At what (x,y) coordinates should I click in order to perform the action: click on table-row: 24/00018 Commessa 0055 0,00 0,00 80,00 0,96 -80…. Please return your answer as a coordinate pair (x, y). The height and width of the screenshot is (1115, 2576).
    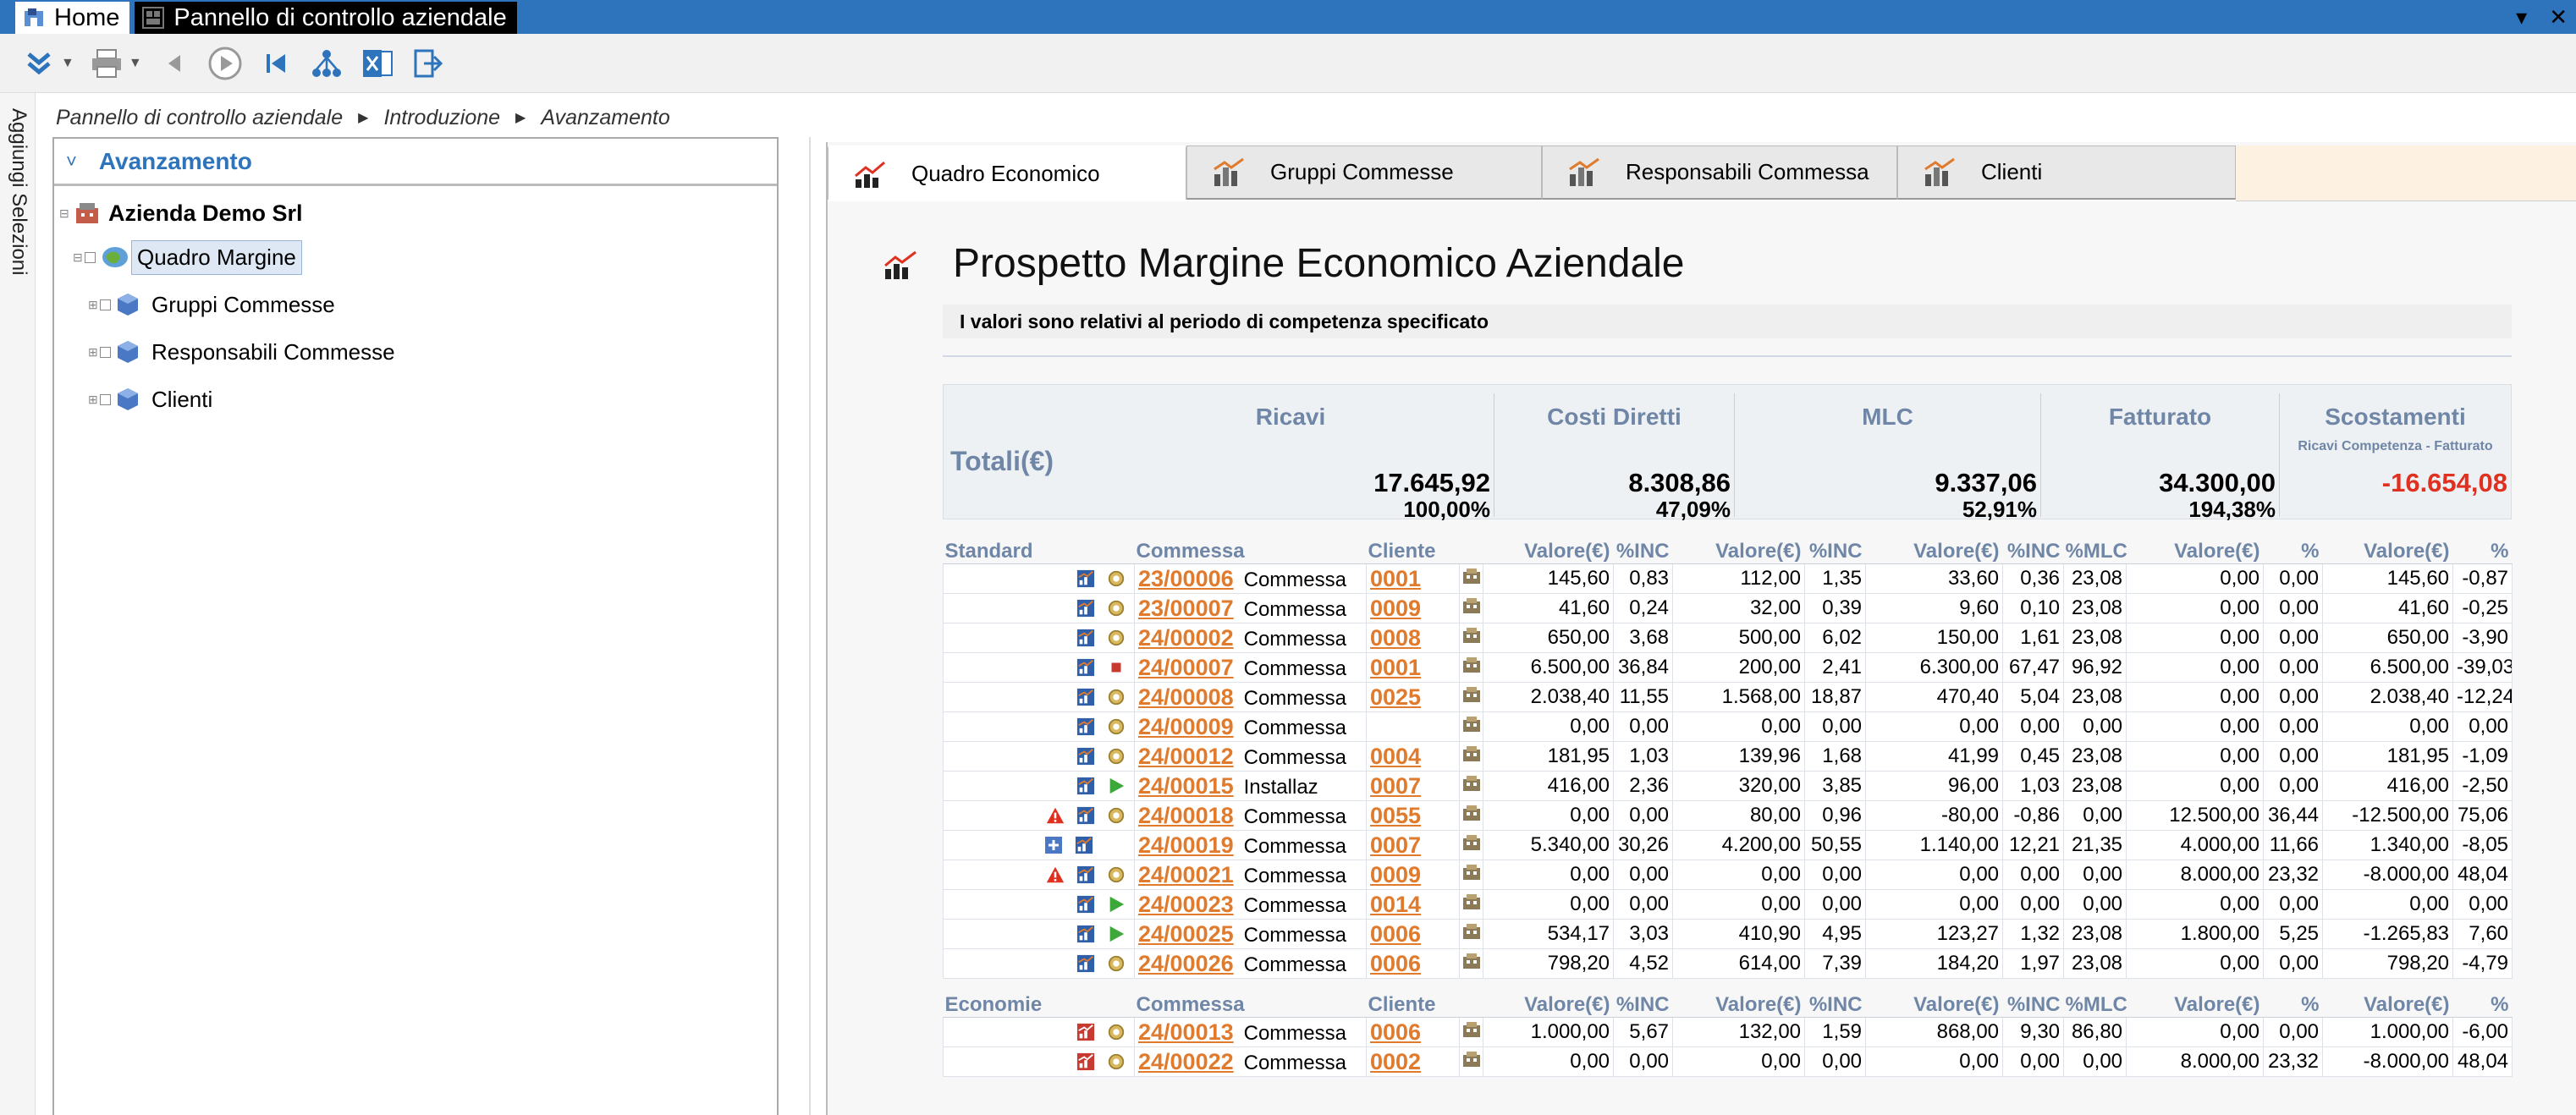
    Looking at the image, I should click on (1728, 815).